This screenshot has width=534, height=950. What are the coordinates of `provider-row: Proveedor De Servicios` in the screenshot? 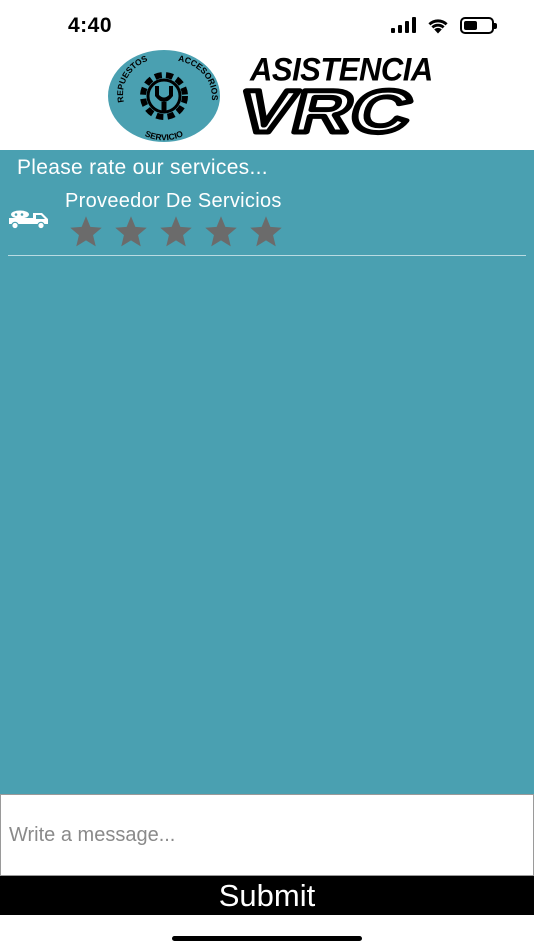 It's located at (267, 221).